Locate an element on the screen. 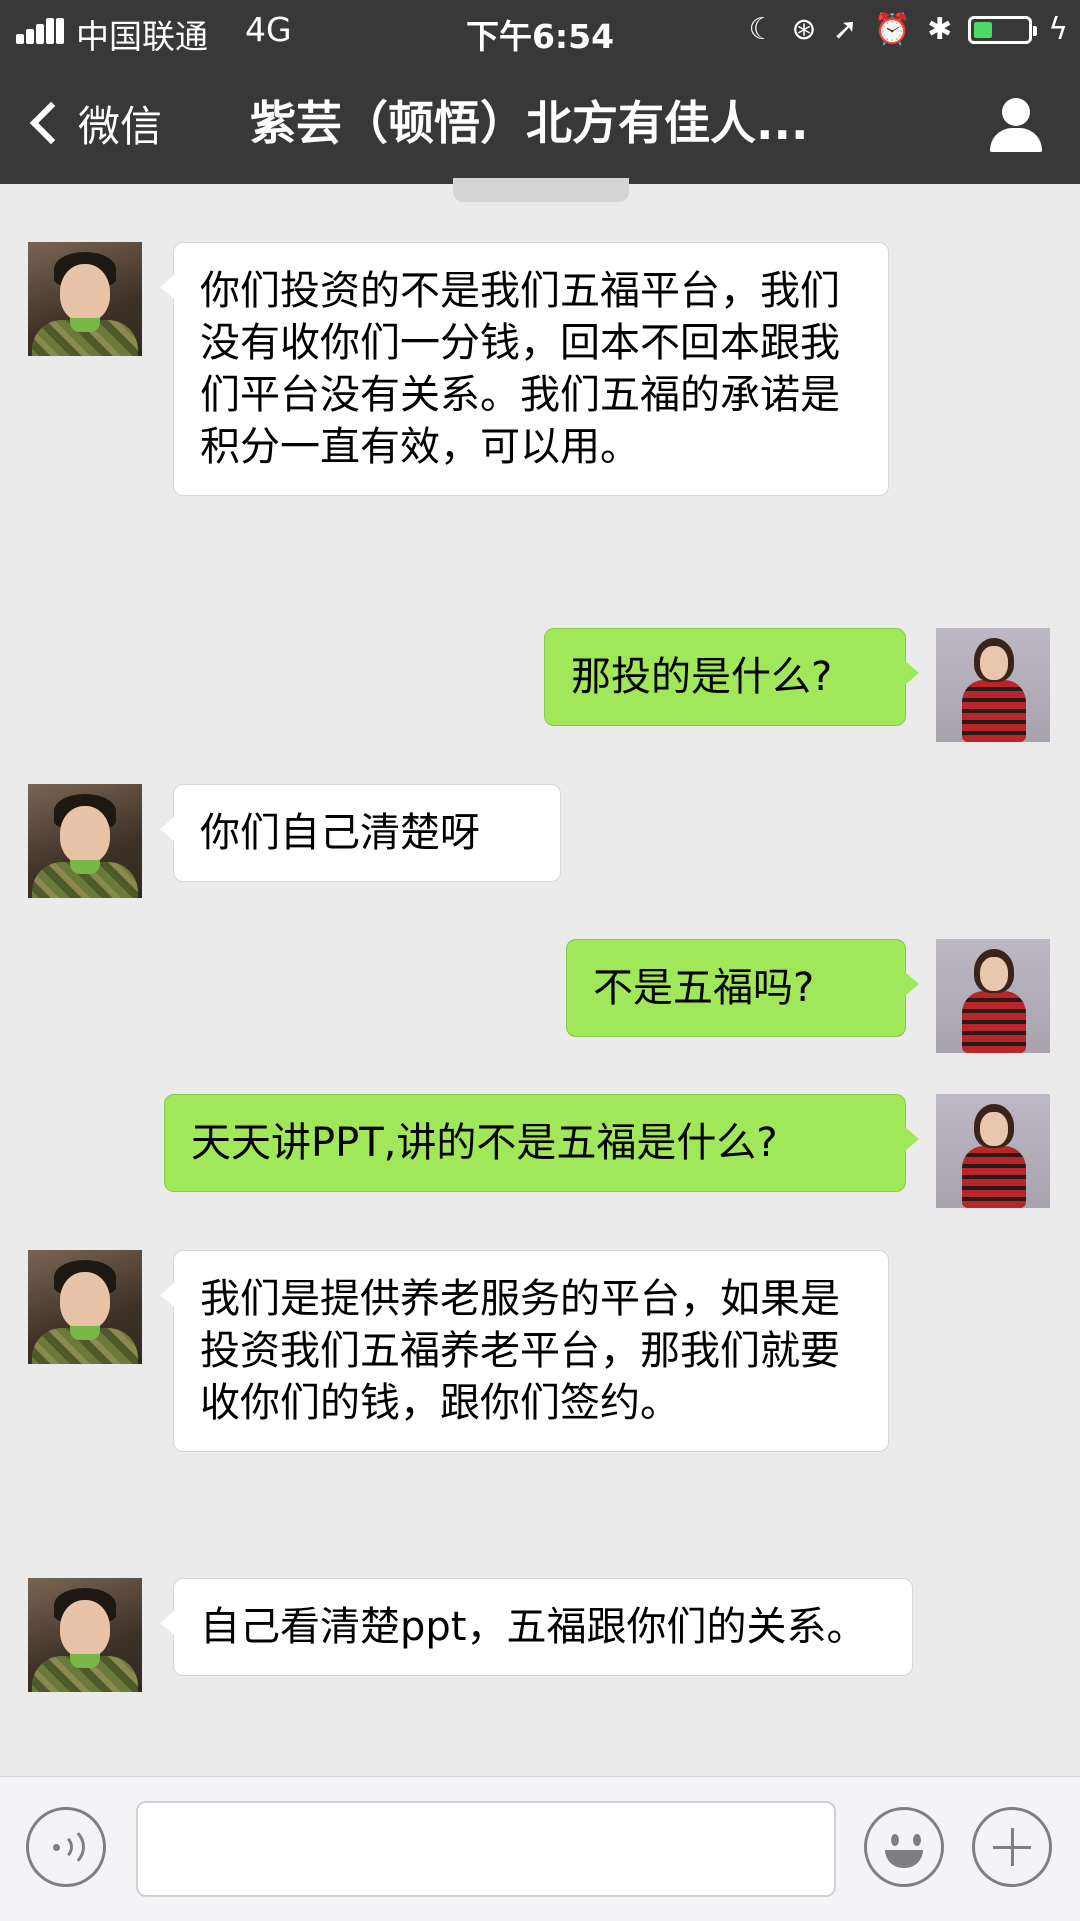  back-button: 微信 is located at coordinates (93, 123).